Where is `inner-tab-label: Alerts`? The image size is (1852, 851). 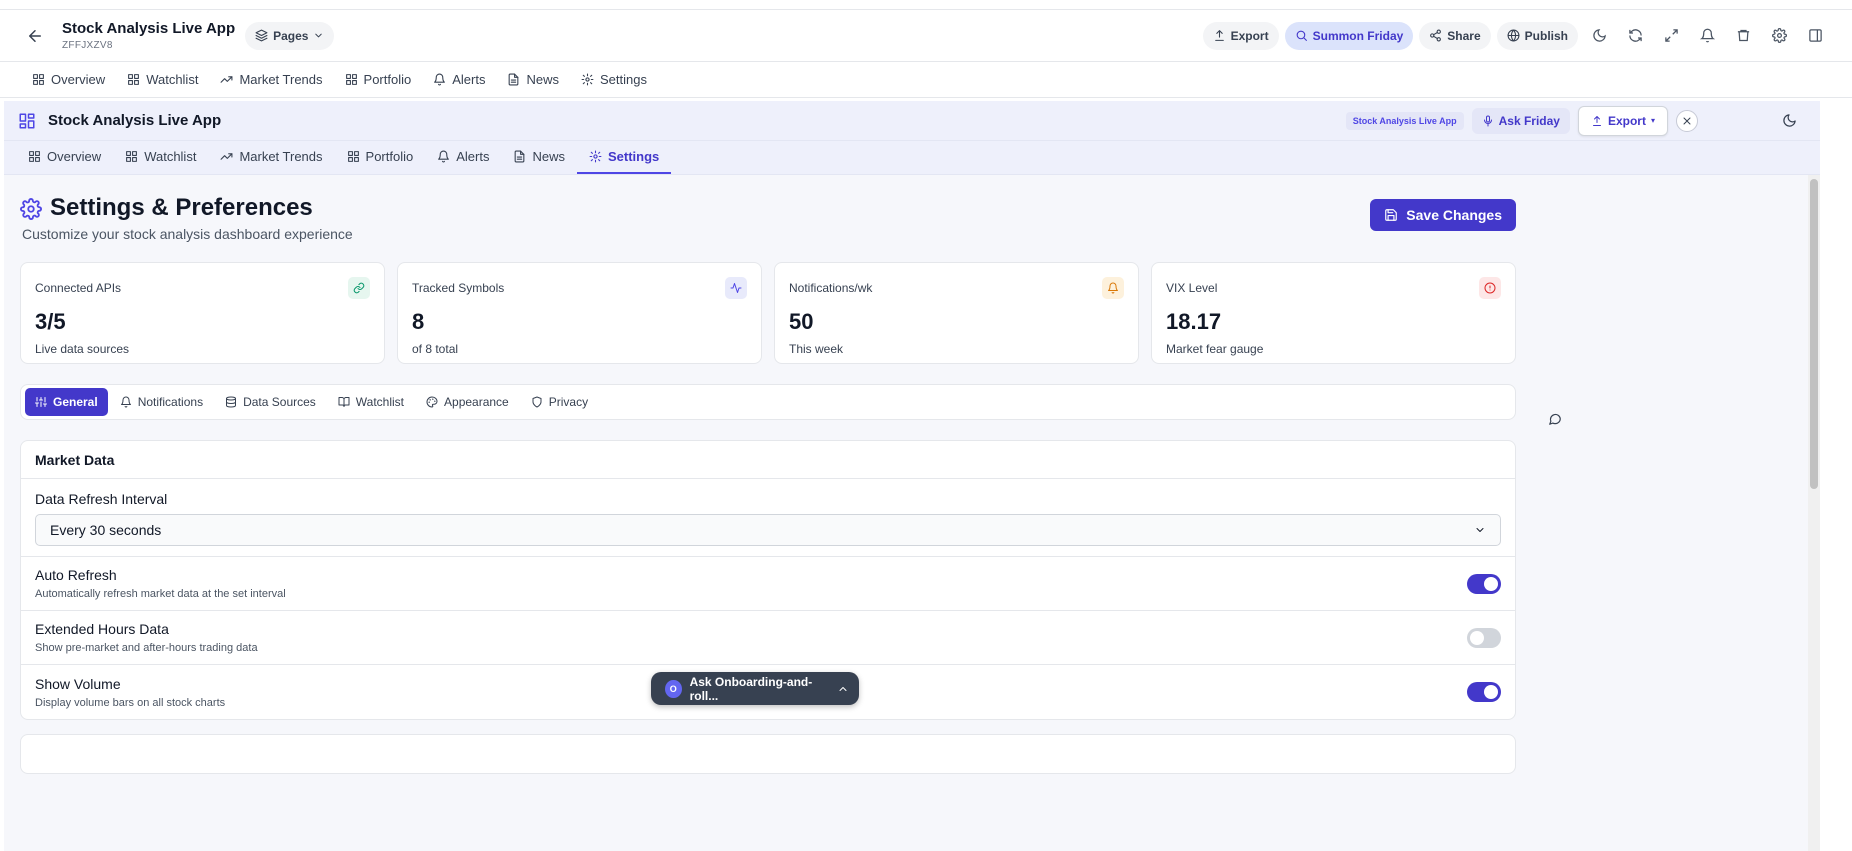 inner-tab-label: Alerts is located at coordinates (473, 156).